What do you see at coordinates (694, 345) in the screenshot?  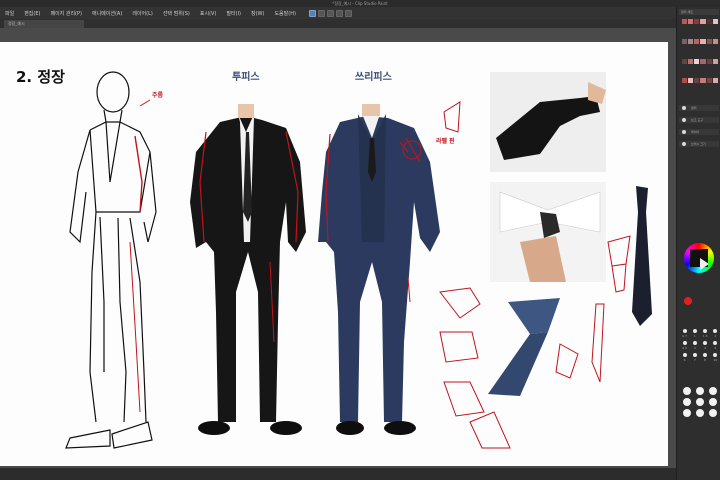 I see `brush-size-option: 3` at bounding box center [694, 345].